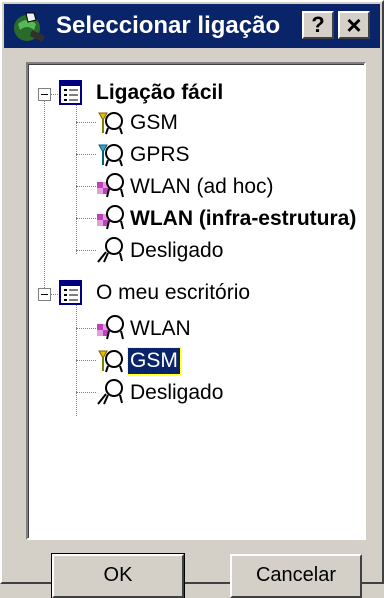 Image resolution: width=384 pixels, height=598 pixels. I want to click on help-button: ?, so click(318, 25).